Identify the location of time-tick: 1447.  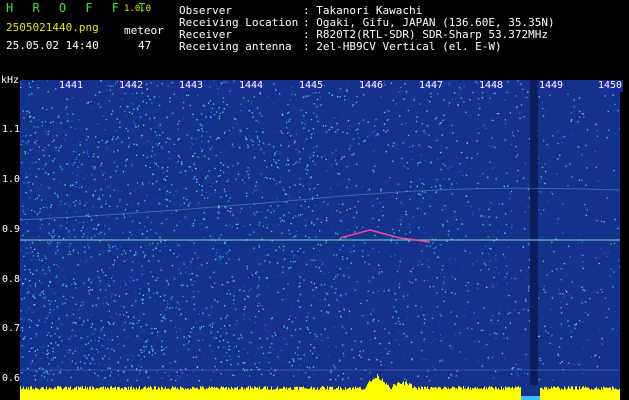
(431, 86).